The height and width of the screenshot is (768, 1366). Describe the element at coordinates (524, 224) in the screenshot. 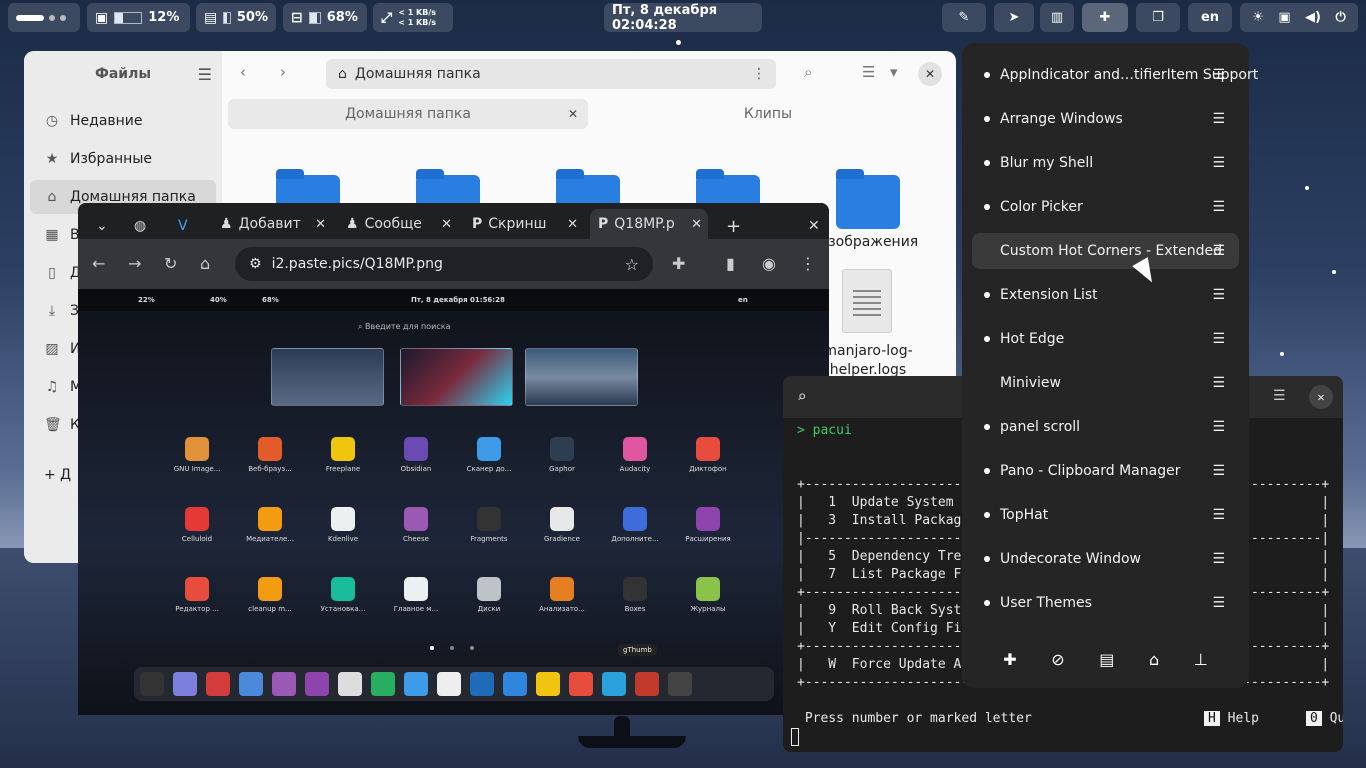

I see `browser-tab: P Скринш ✕` at that location.